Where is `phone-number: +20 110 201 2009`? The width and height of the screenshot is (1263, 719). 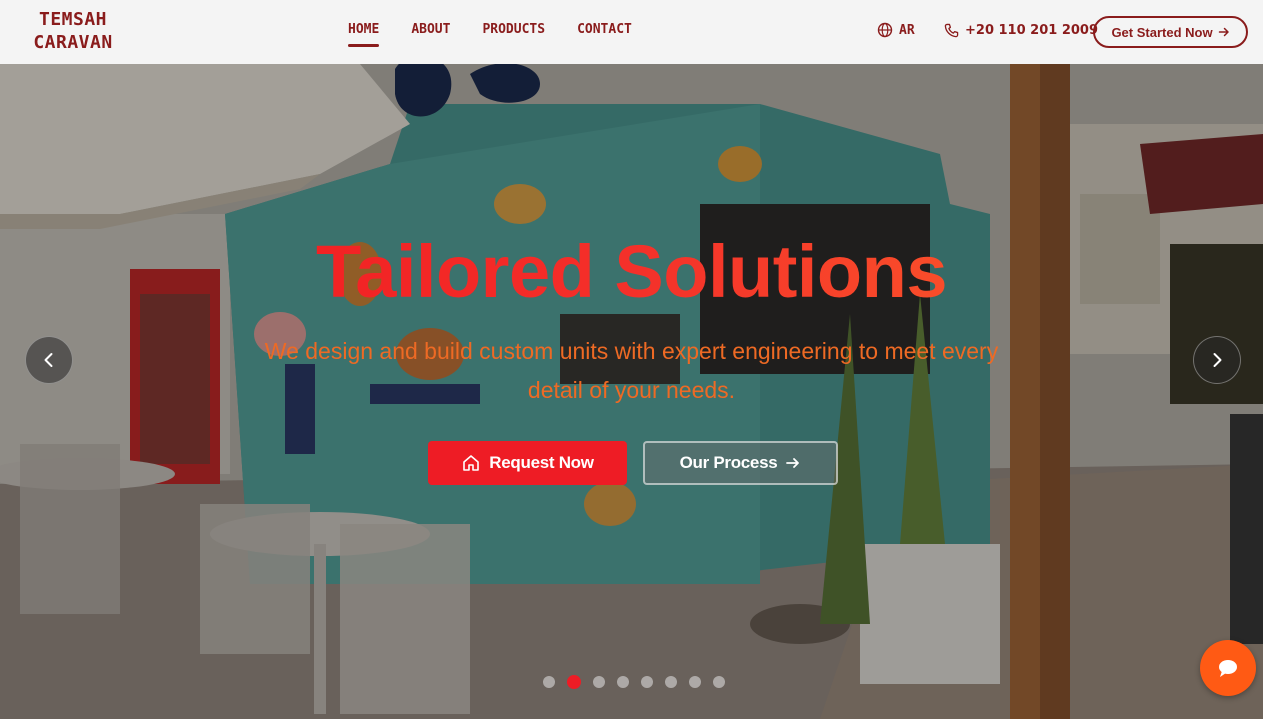 phone-number: +20 110 201 2009 is located at coordinates (1032, 30).